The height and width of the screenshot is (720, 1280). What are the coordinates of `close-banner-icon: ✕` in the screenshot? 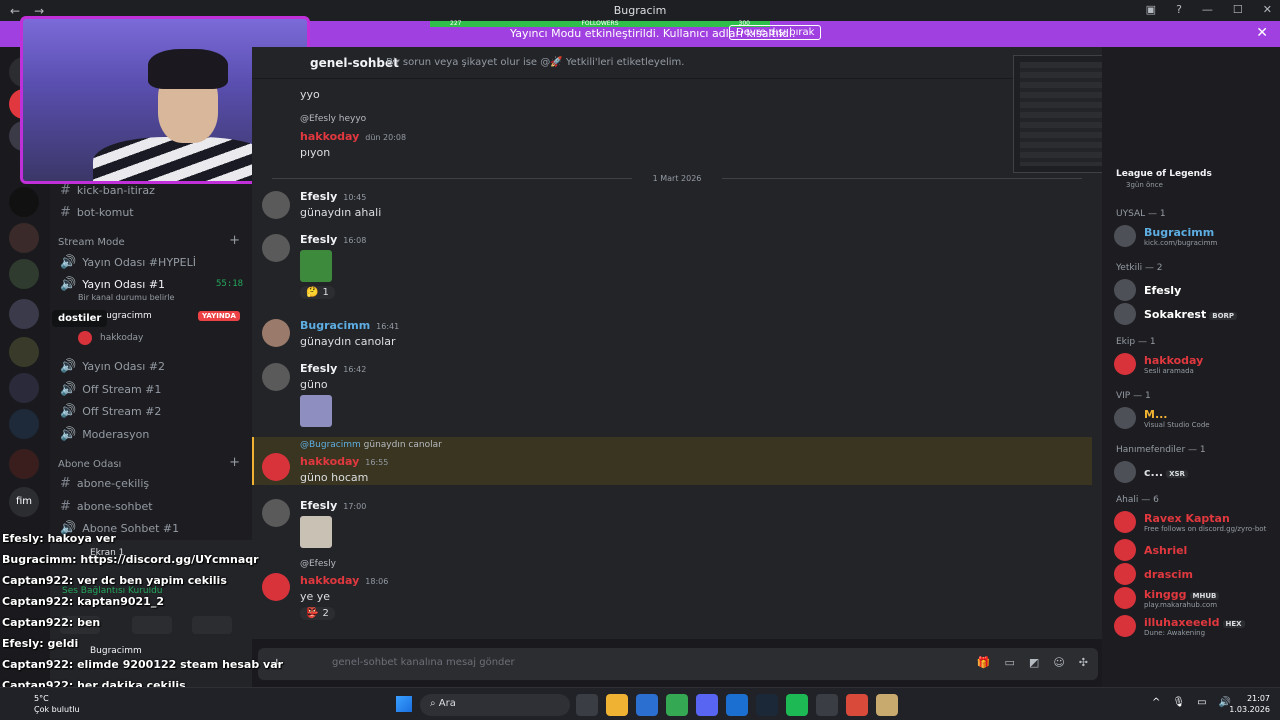 It's located at (1262, 33).